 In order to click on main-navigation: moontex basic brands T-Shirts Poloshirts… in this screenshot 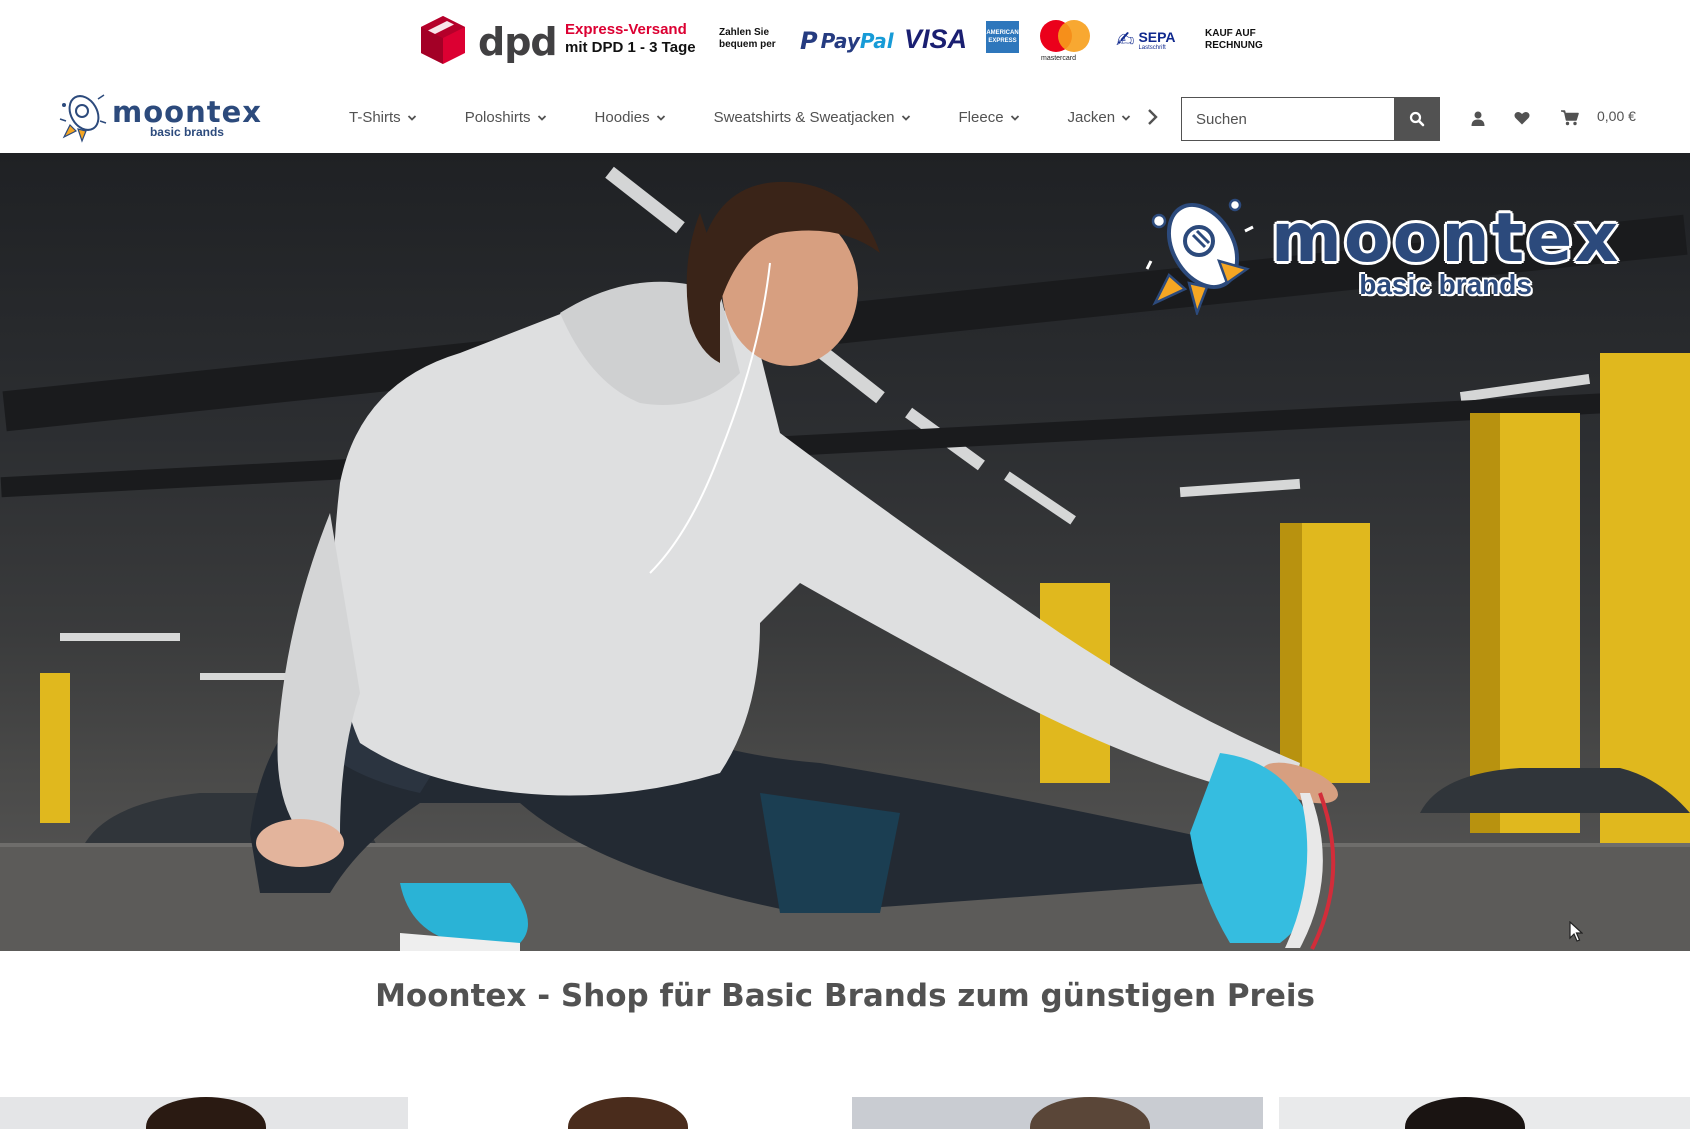, I will do `click(845, 117)`.